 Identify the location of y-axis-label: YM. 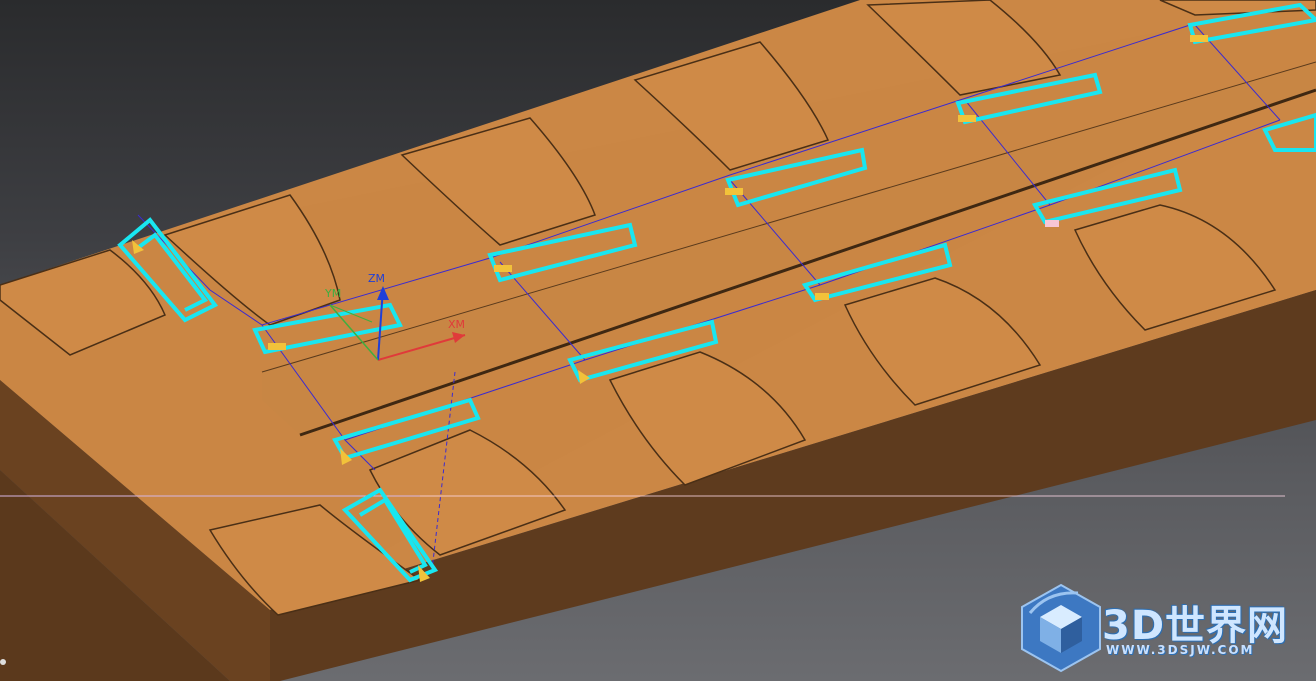
(332, 293).